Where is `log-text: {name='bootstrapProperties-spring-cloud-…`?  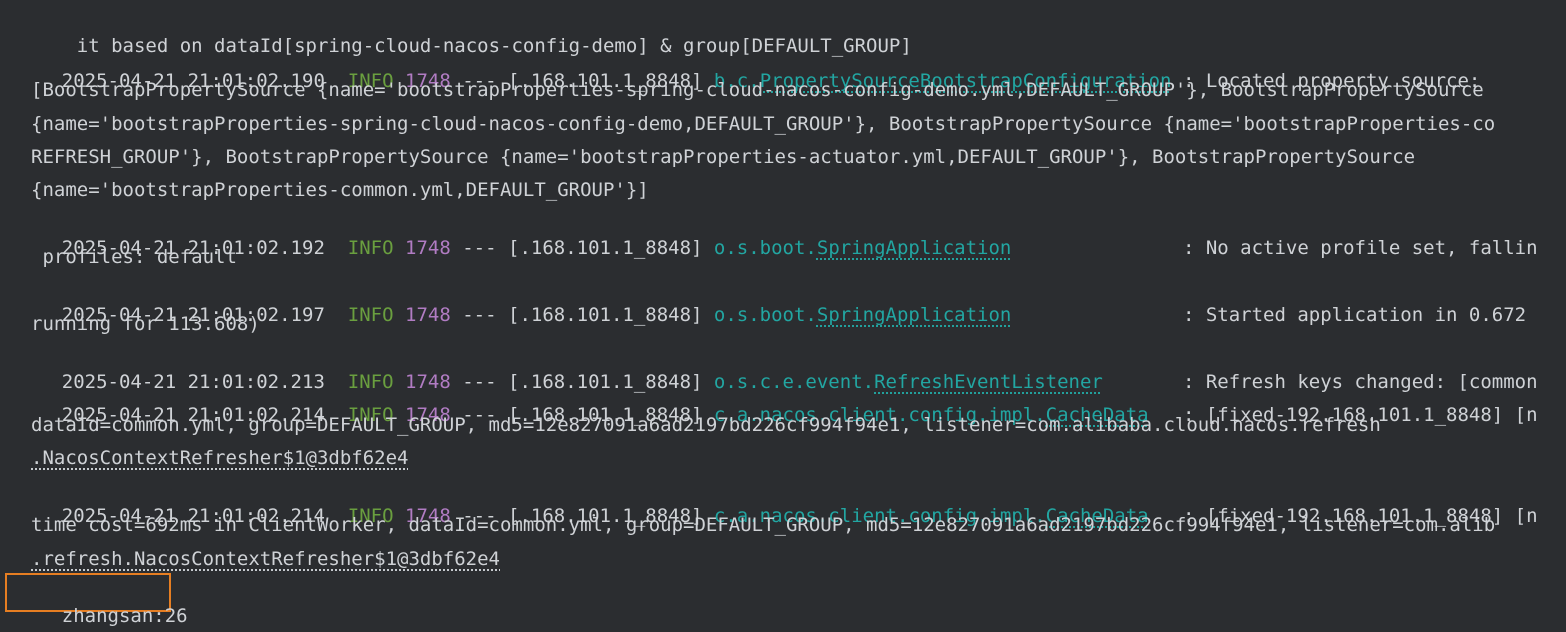
log-text: {name='bootstrapProperties-spring-cloud-… is located at coordinates (763, 124).